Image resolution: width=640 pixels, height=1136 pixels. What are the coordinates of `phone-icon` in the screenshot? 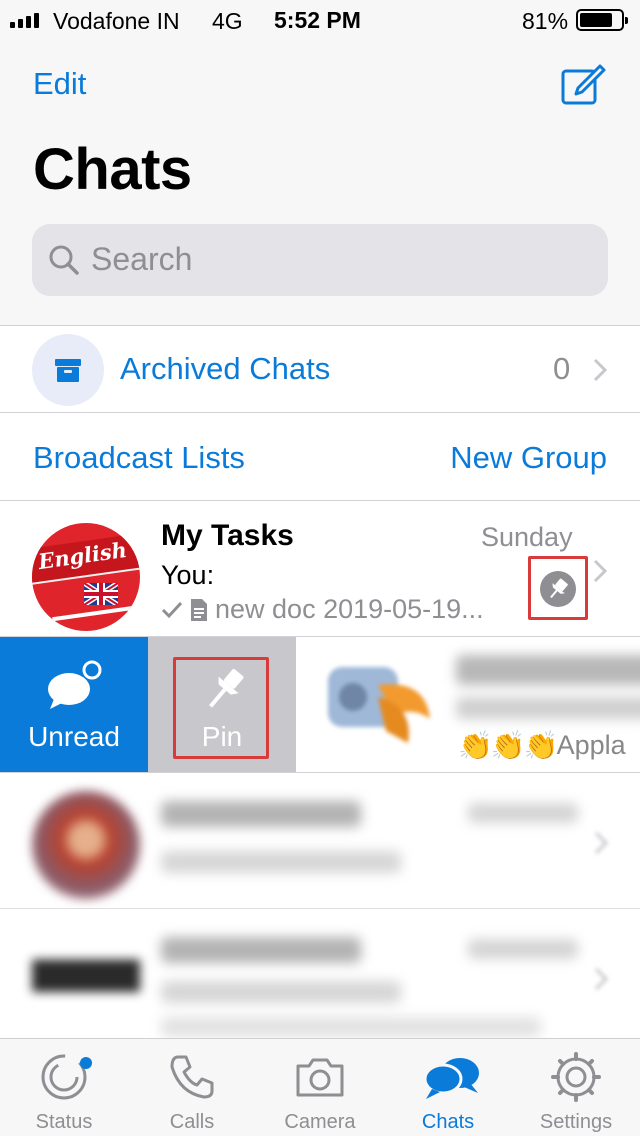 It's located at (192, 1077).